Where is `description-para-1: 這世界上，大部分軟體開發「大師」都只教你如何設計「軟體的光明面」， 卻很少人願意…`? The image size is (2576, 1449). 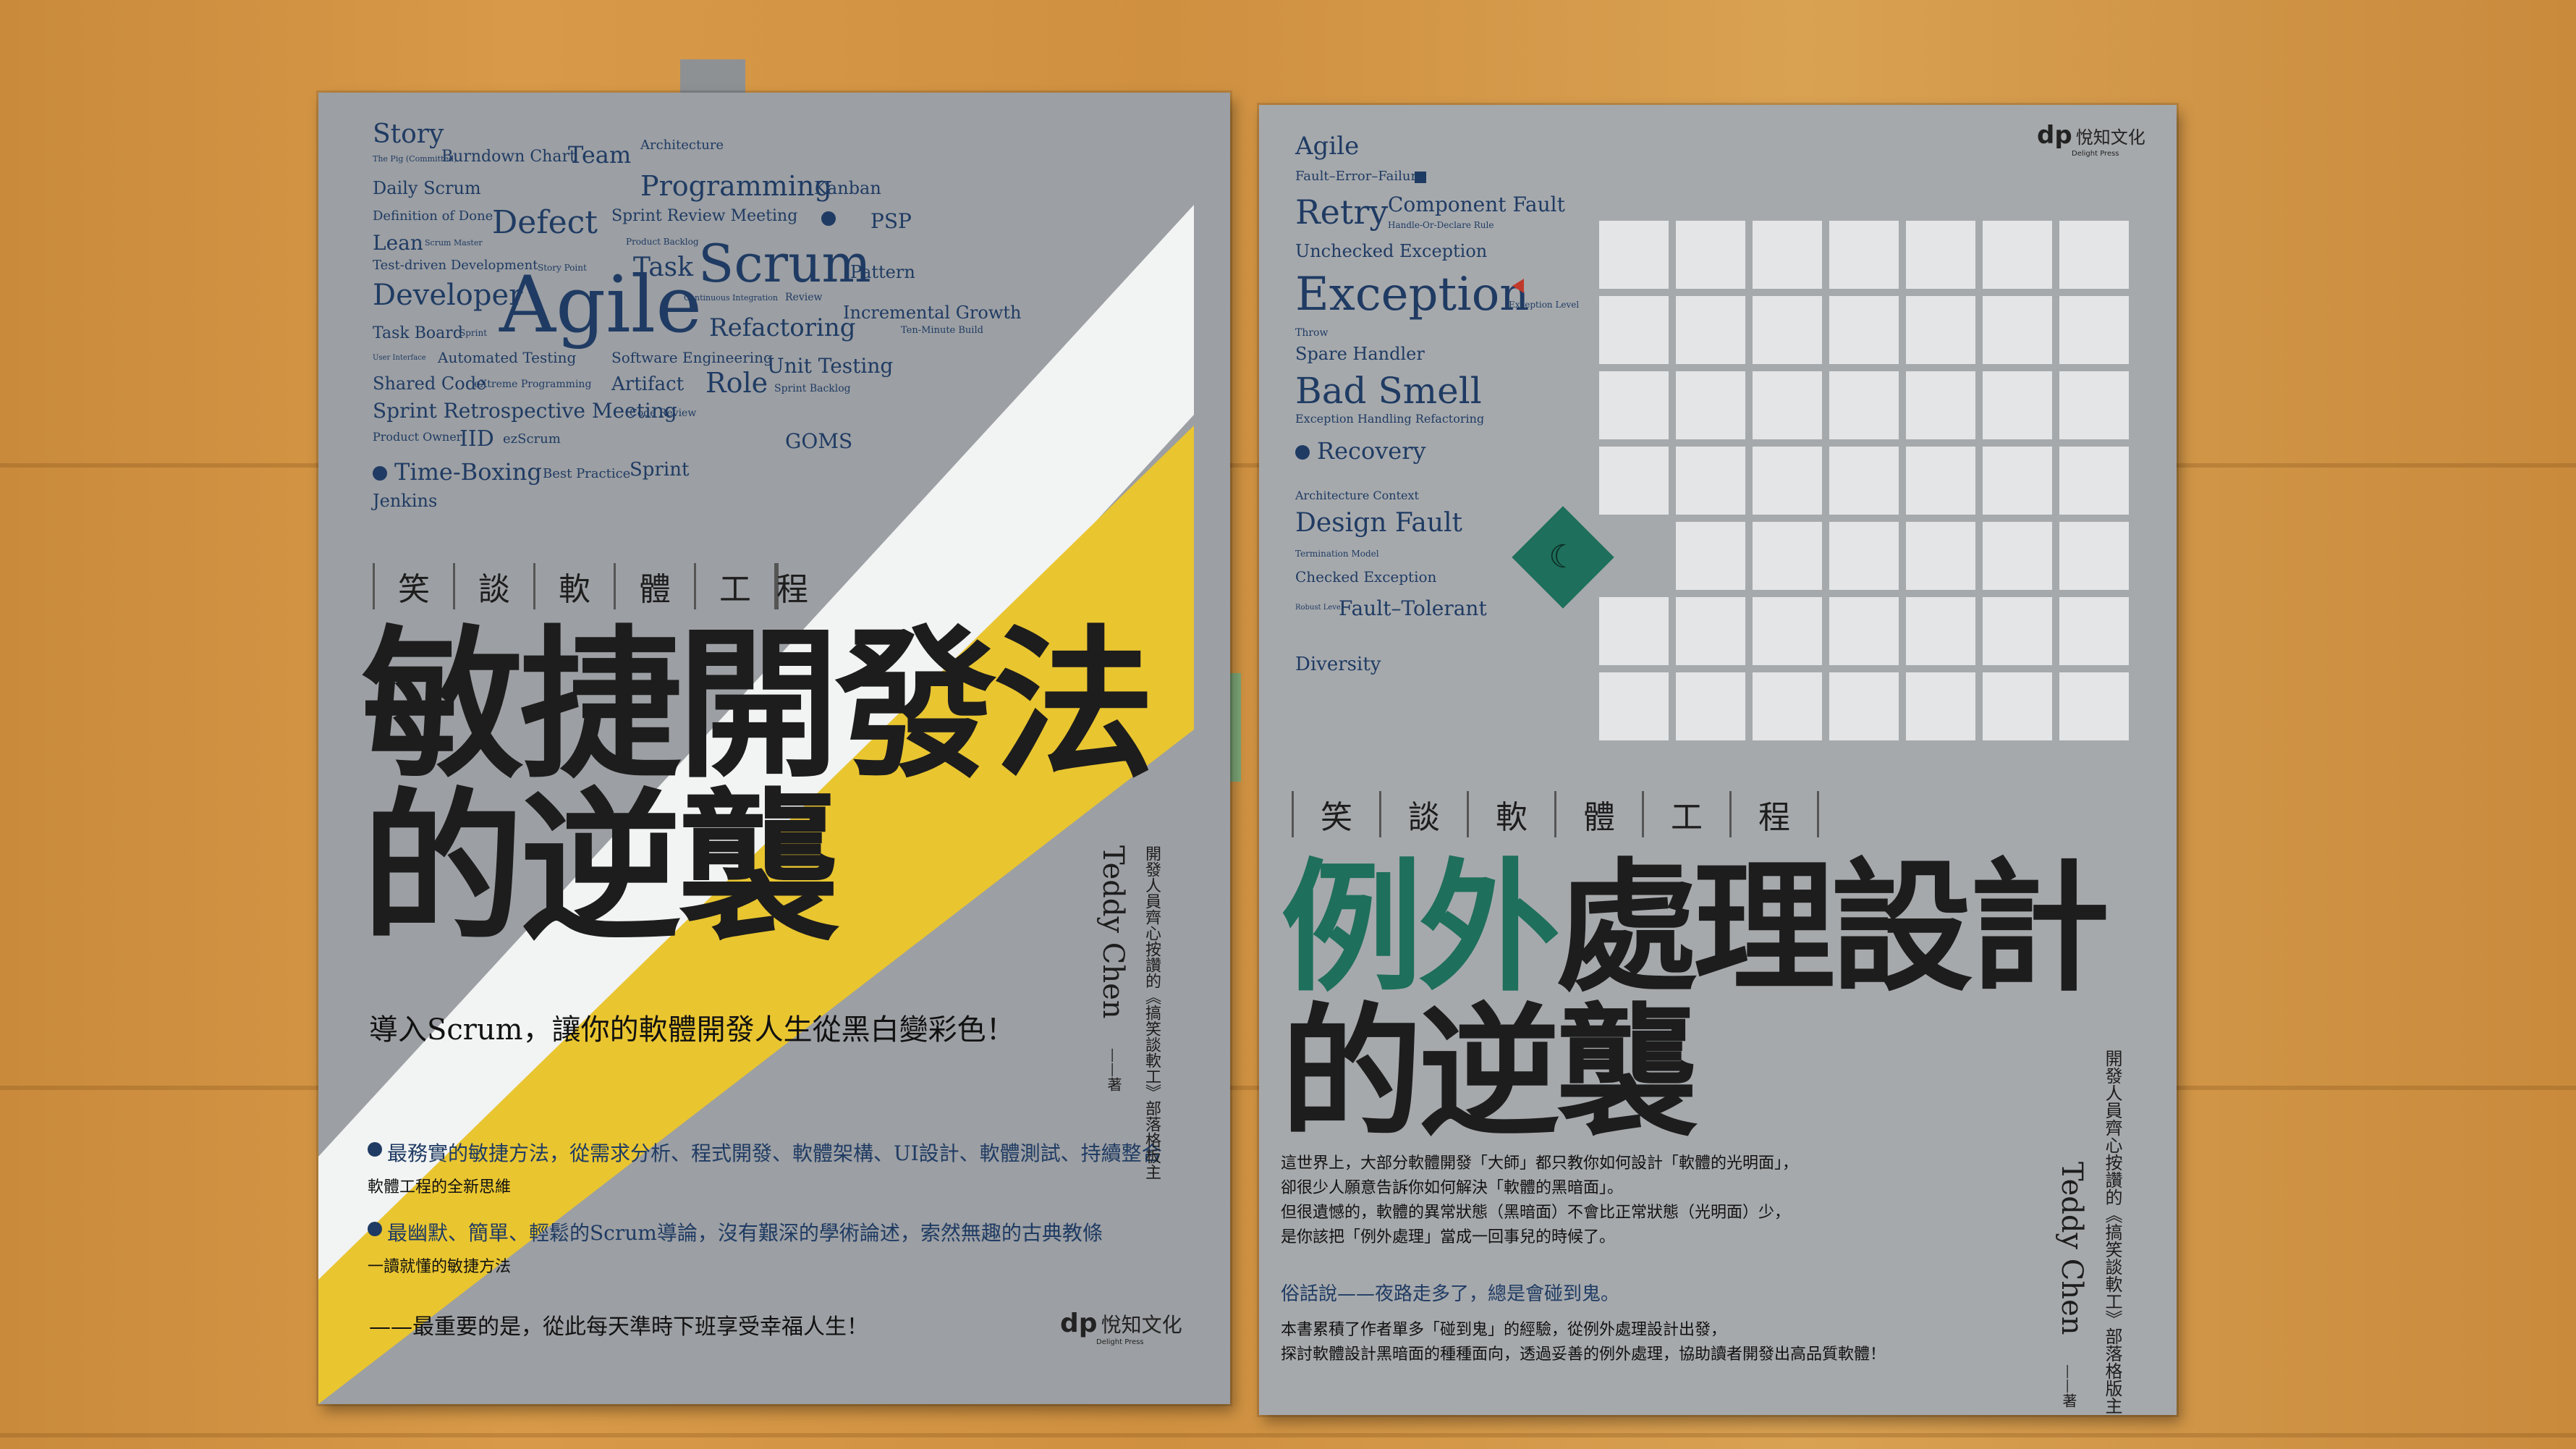
description-para-1: 這世界上，大部分軟體開發「大師」都只教你如何設計「軟體的光明面」， 卻很少人願意… is located at coordinates (1539, 1201).